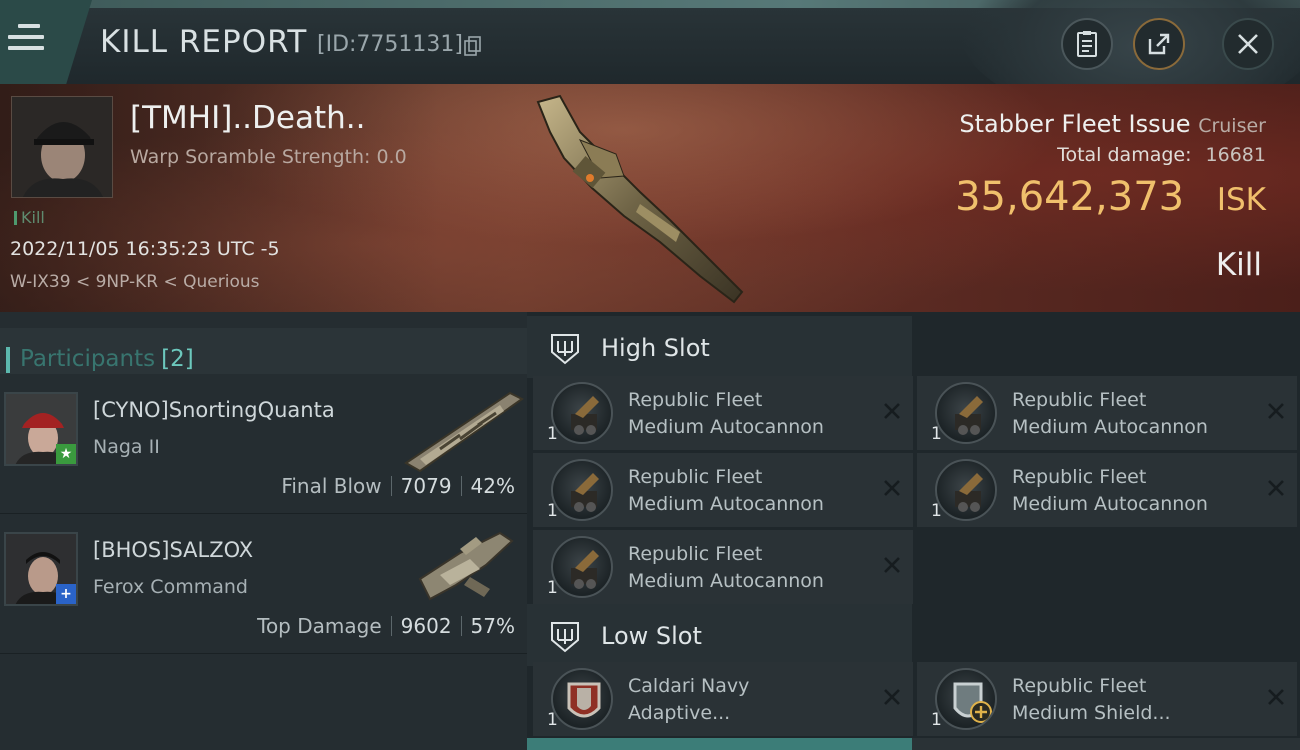 The height and width of the screenshot is (750, 1300). Describe the element at coordinates (1235, 155) in the screenshot. I see `total-damage-value: 16681` at that location.